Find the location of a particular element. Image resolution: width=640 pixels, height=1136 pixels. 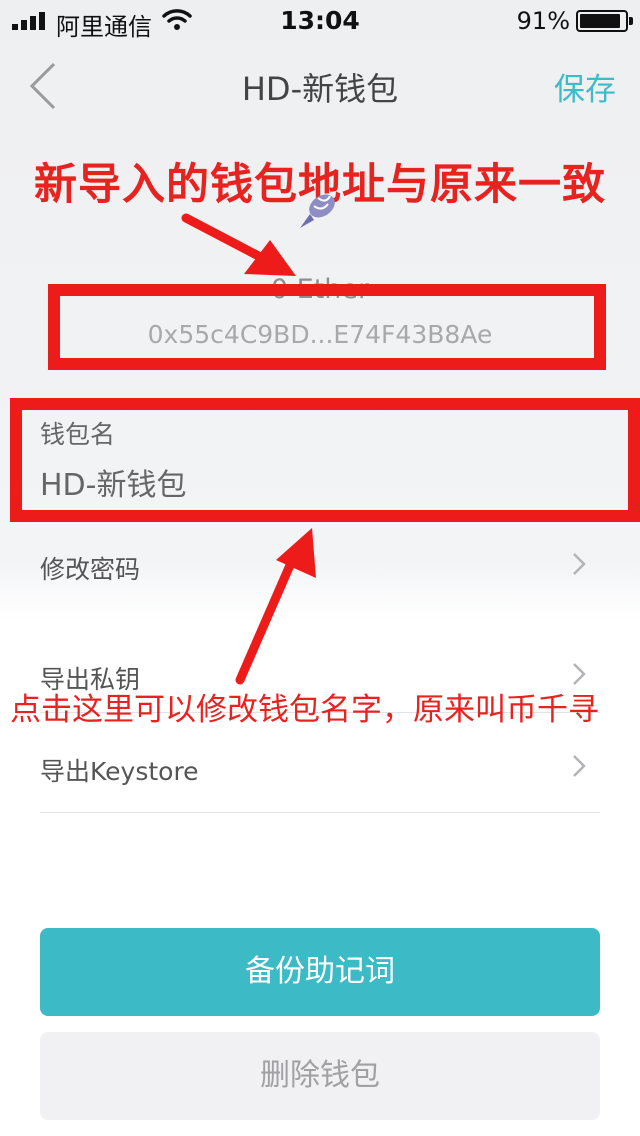

status-bar: 阿里通信 13:04 91% is located at coordinates (320, 20).